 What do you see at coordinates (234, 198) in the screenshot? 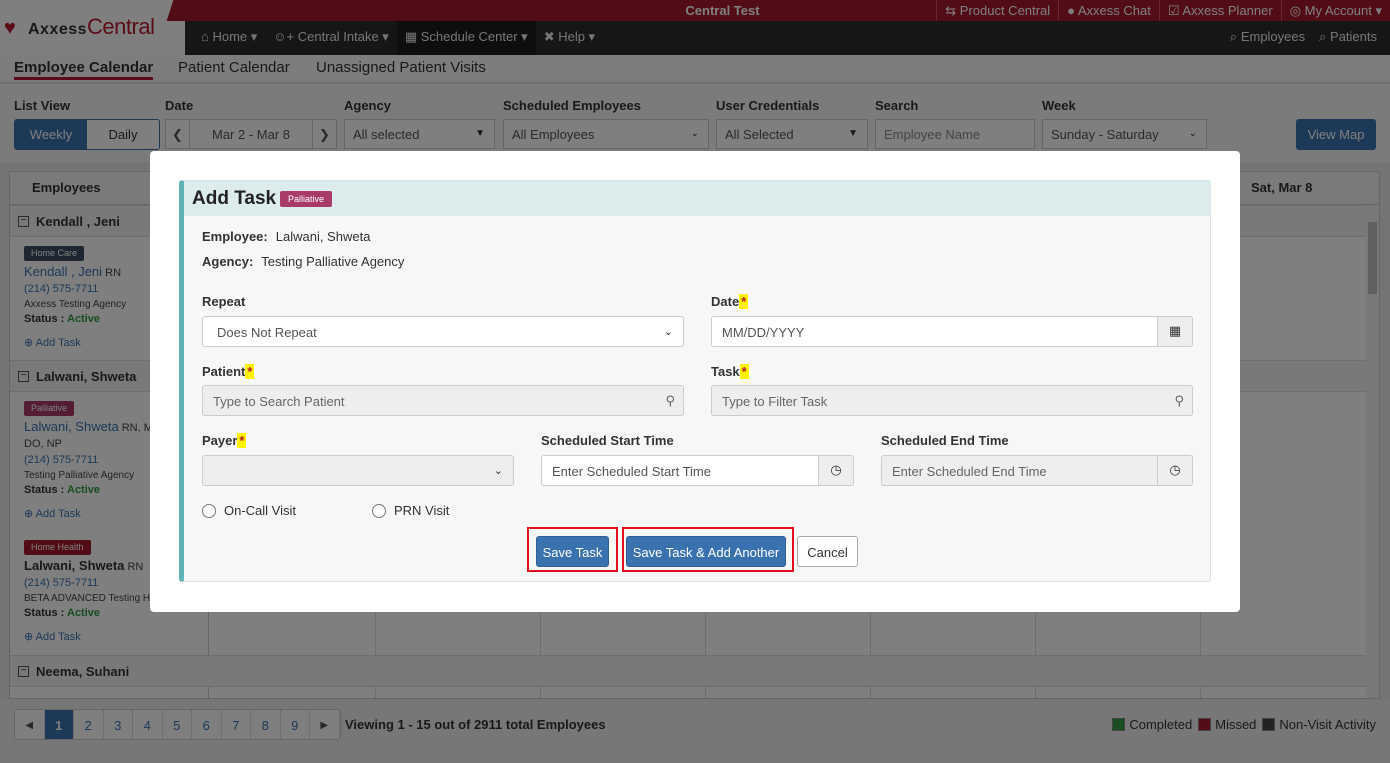
I see `dialog-title: Add Task` at bounding box center [234, 198].